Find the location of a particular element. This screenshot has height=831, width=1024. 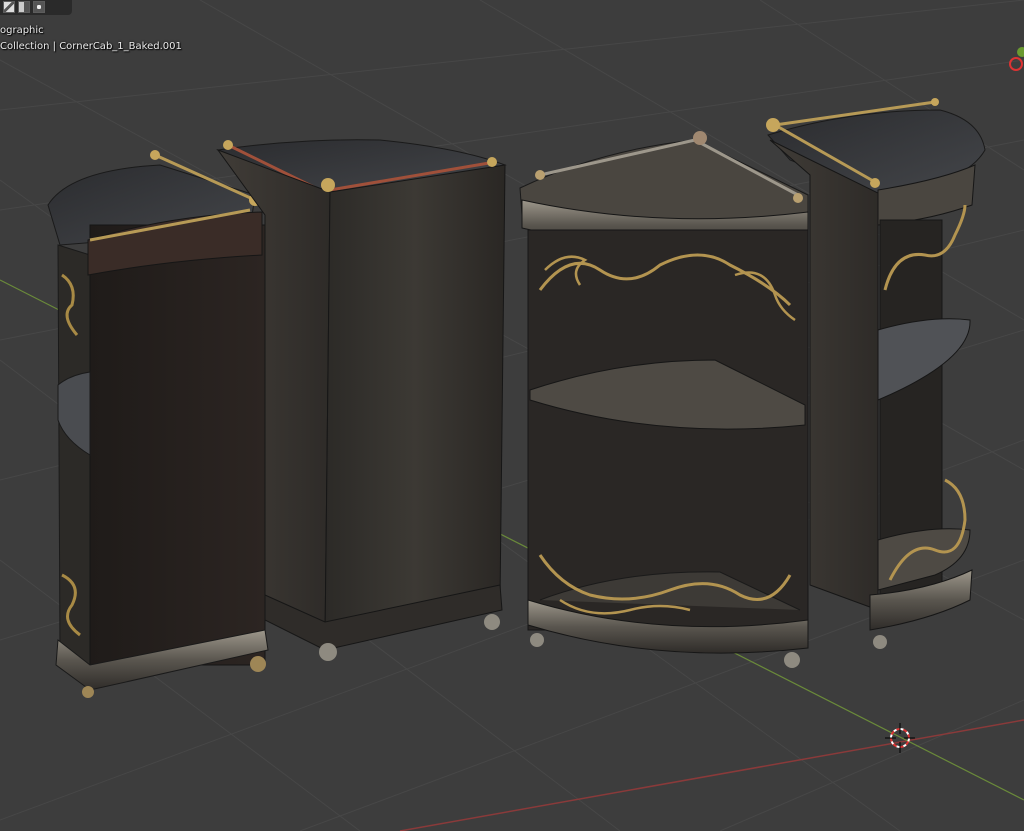

material-preview-icon is located at coordinates (24, 7).